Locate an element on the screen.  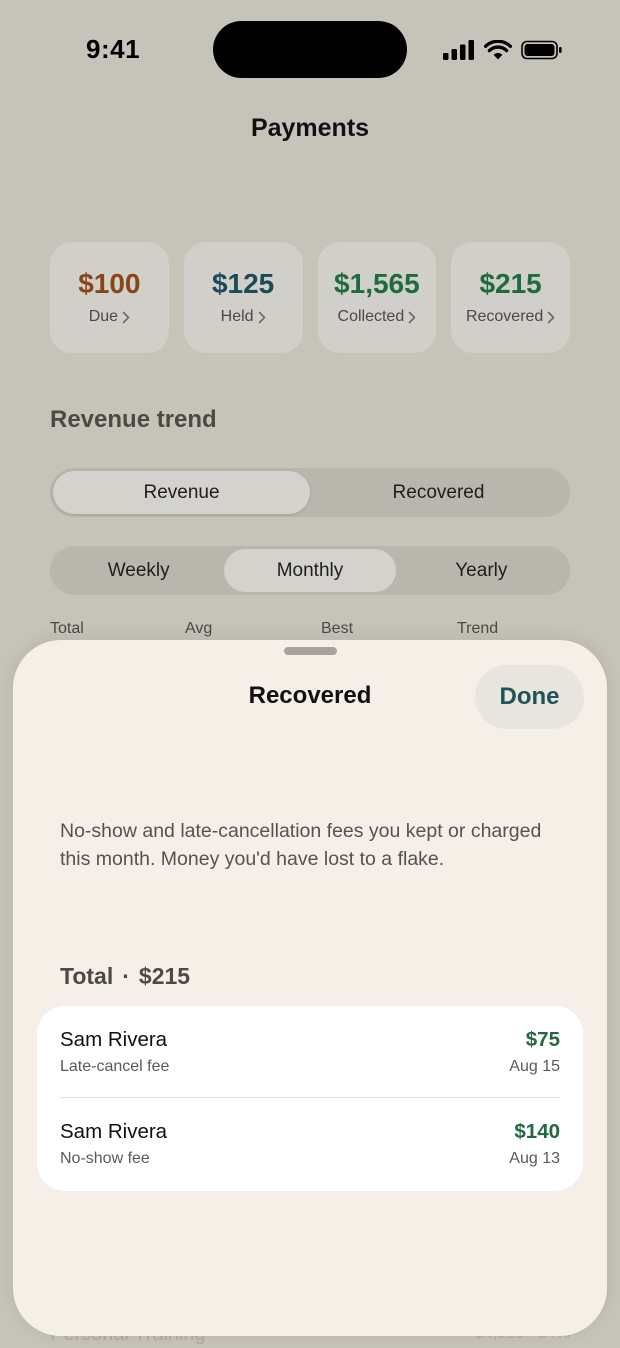
page-title: Payments is located at coordinates (310, 128).